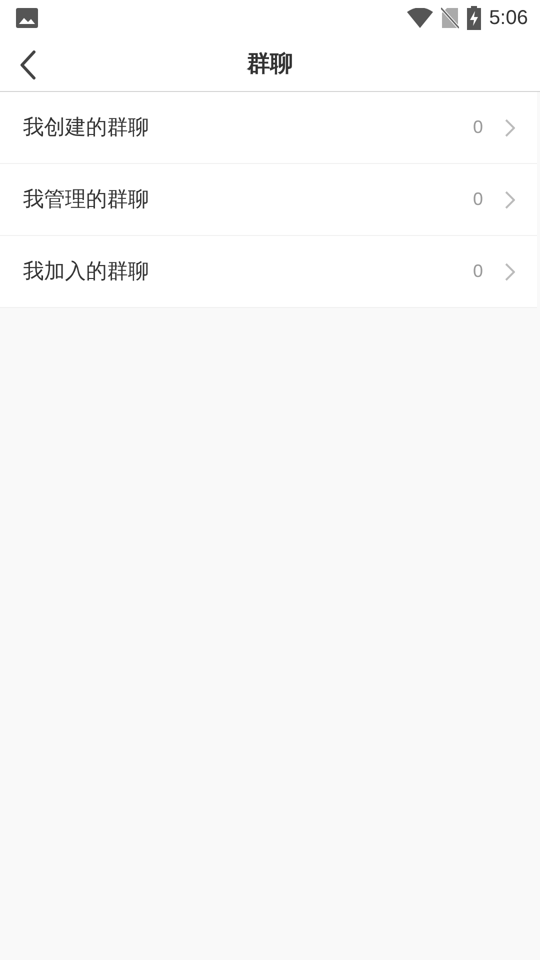 This screenshot has height=960, width=540. I want to click on no-sim-icon, so click(450, 18).